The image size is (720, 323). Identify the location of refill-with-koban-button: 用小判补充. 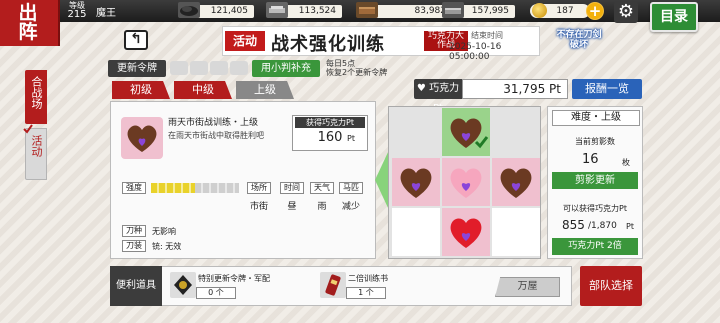
(286, 68).